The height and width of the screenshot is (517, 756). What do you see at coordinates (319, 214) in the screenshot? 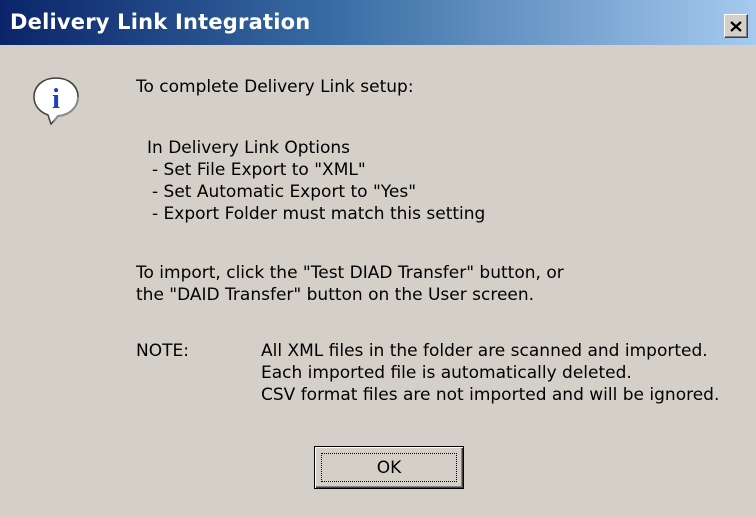
I see `option-line: - Export Folder must match this setting` at bounding box center [319, 214].